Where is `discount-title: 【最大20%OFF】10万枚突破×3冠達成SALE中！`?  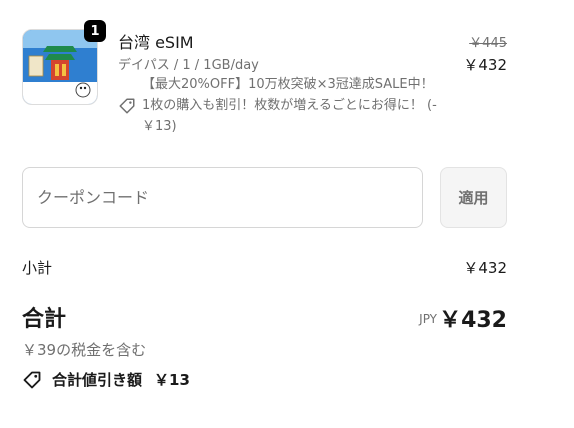
discount-title: 【最大20%OFF】10万枚突破×3冠達成SALE中！ is located at coordinates (288, 84).